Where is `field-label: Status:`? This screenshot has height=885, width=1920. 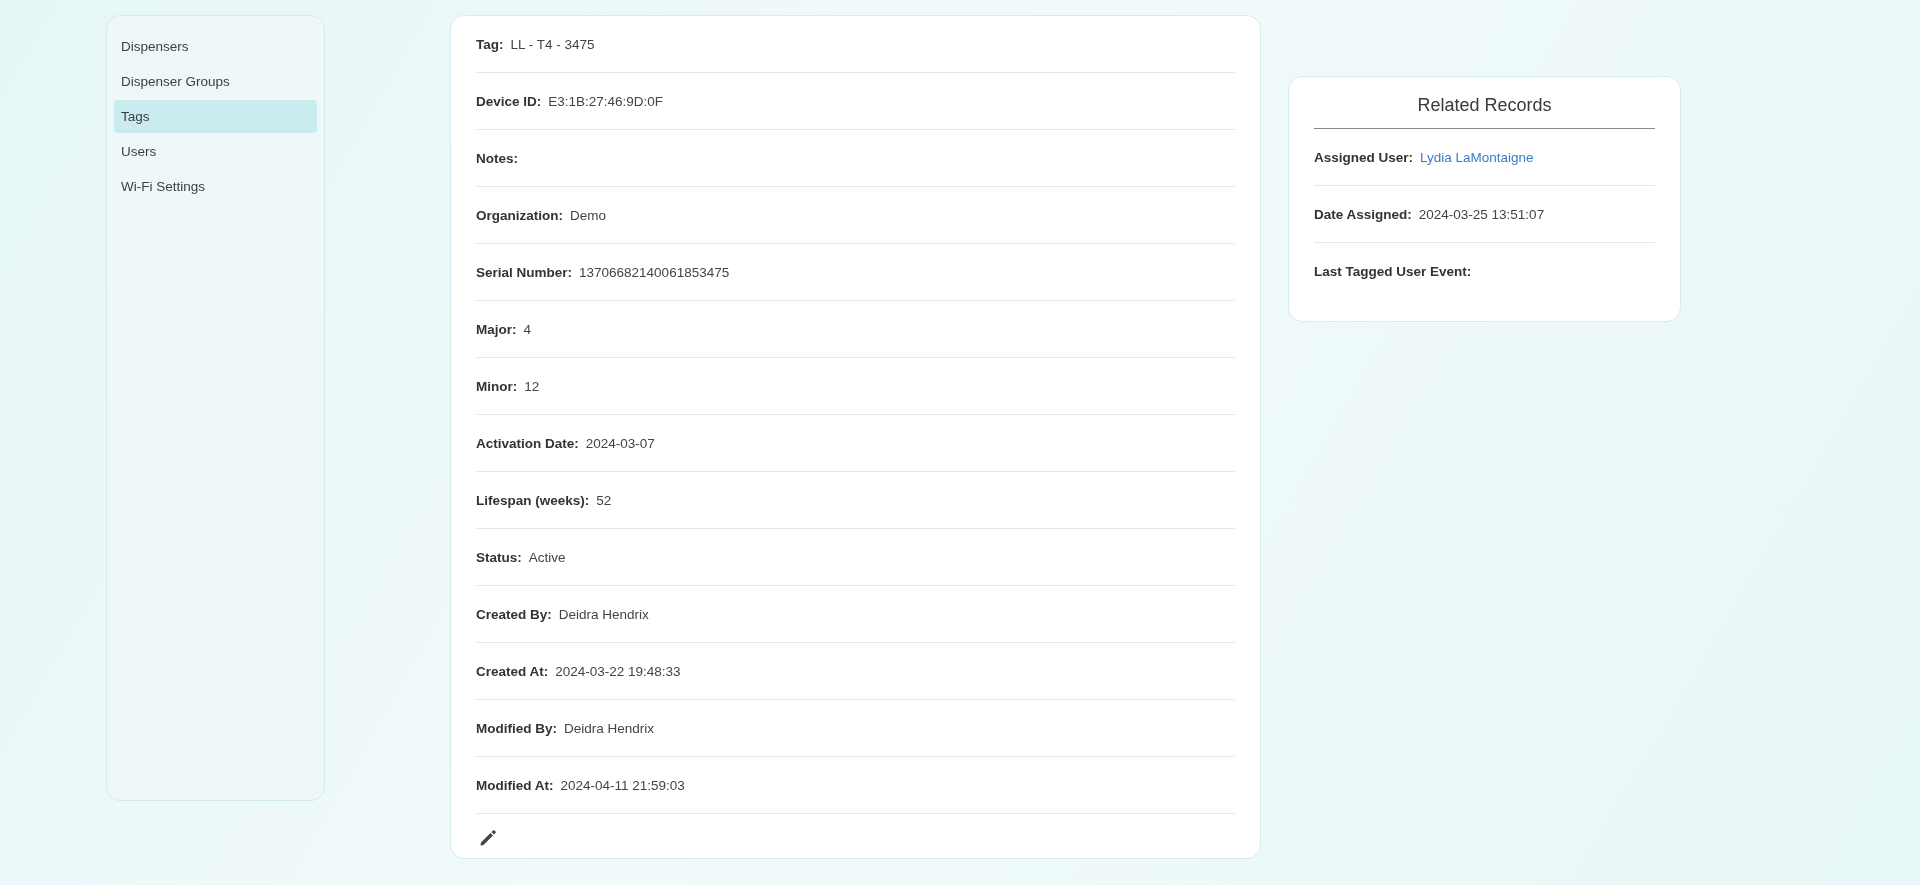 field-label: Status: is located at coordinates (499, 557).